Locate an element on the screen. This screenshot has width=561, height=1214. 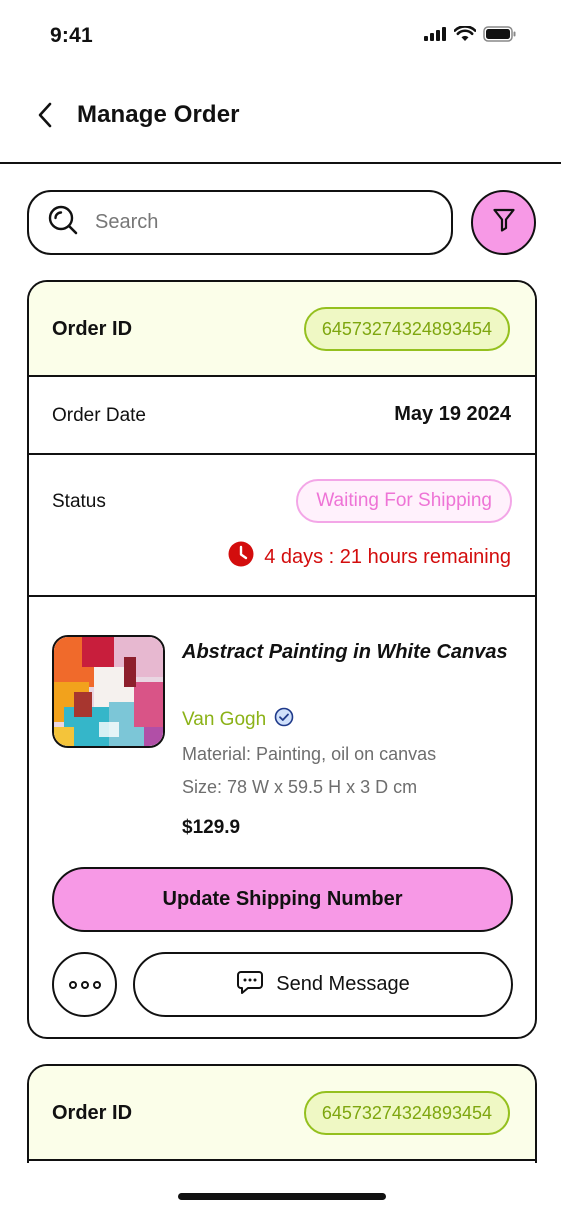
chevron-left-icon is located at coordinates (45, 117).